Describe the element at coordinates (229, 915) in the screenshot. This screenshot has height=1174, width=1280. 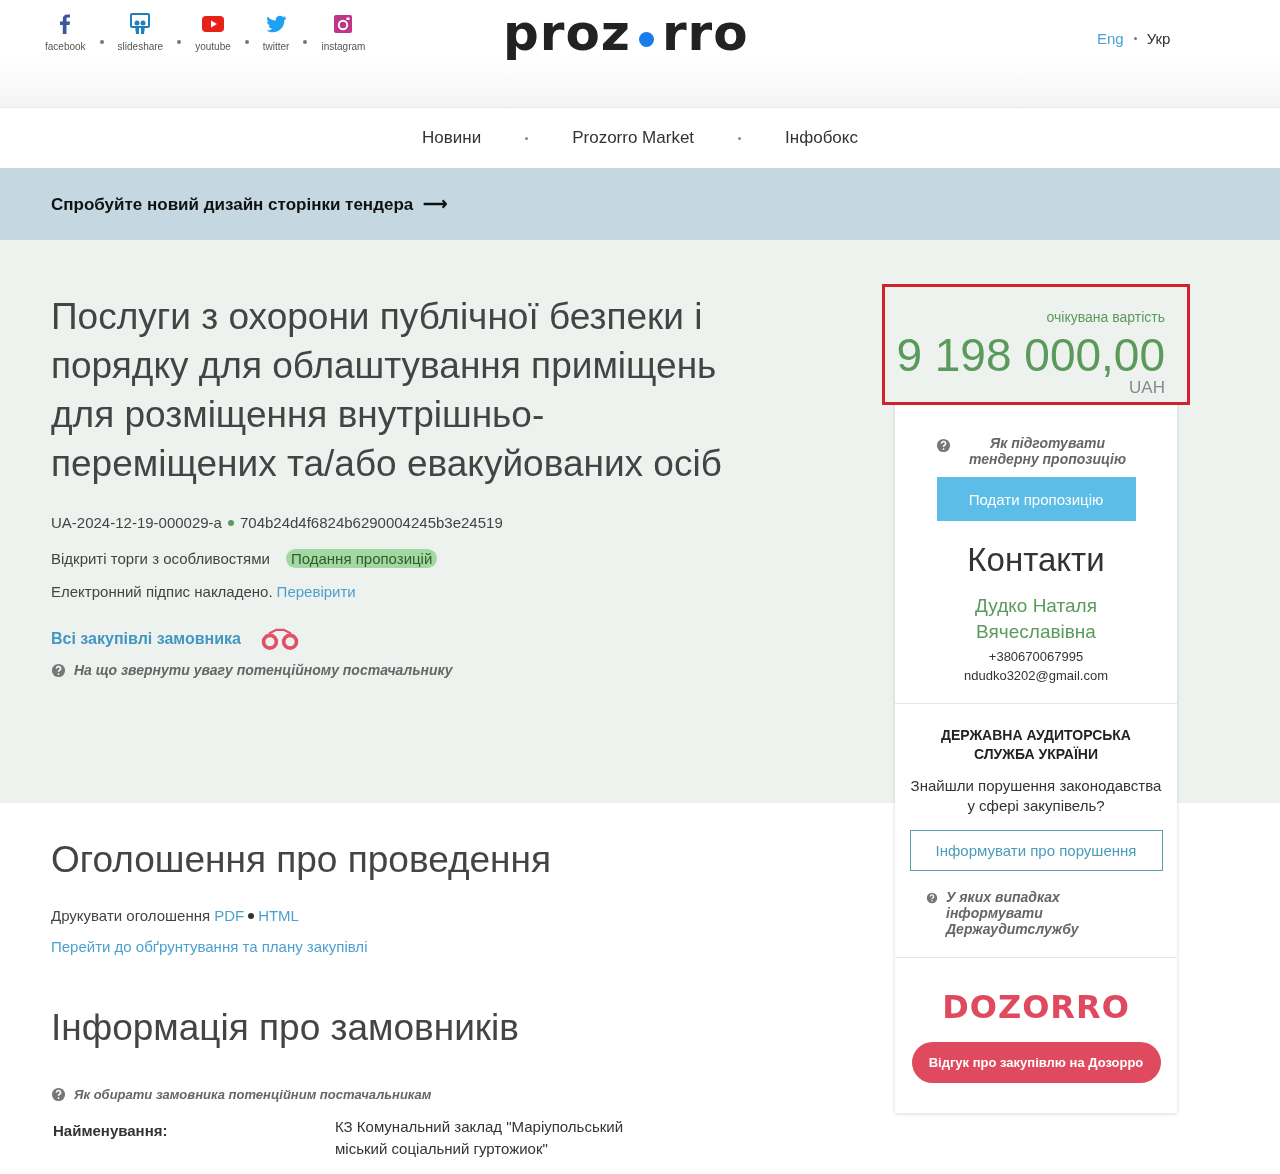
I see `print-link: PDF` at that location.